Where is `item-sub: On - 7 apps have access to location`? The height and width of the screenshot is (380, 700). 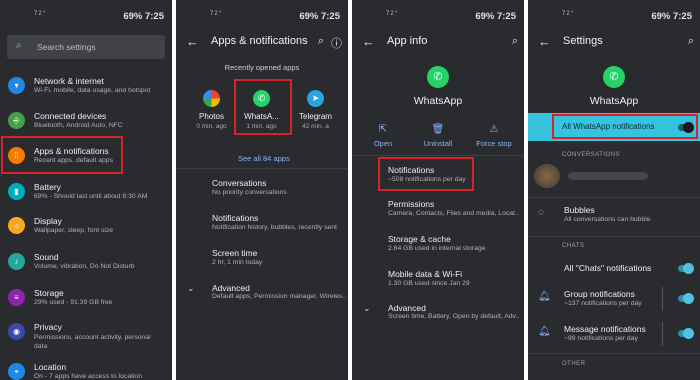
item-sub: On - 7 apps have access to location is located at coordinates (88, 376).